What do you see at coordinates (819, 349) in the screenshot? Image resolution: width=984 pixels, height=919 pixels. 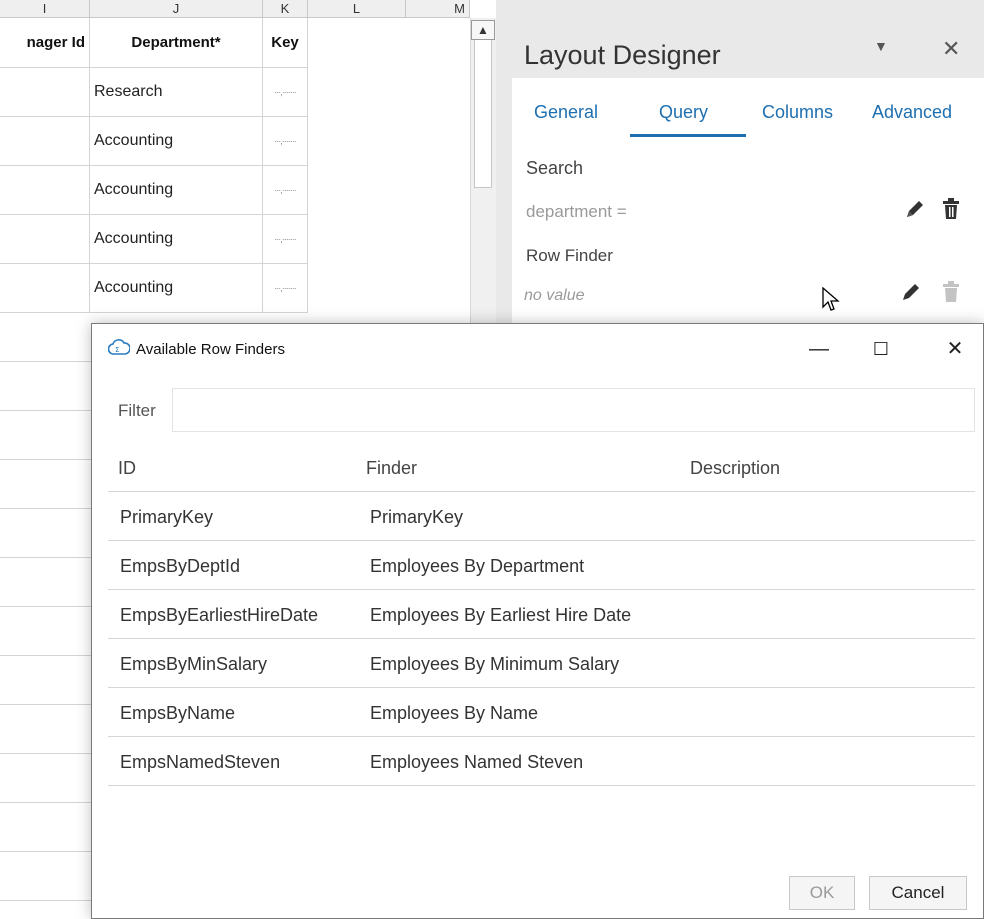 I see `minimize-icon: —` at bounding box center [819, 349].